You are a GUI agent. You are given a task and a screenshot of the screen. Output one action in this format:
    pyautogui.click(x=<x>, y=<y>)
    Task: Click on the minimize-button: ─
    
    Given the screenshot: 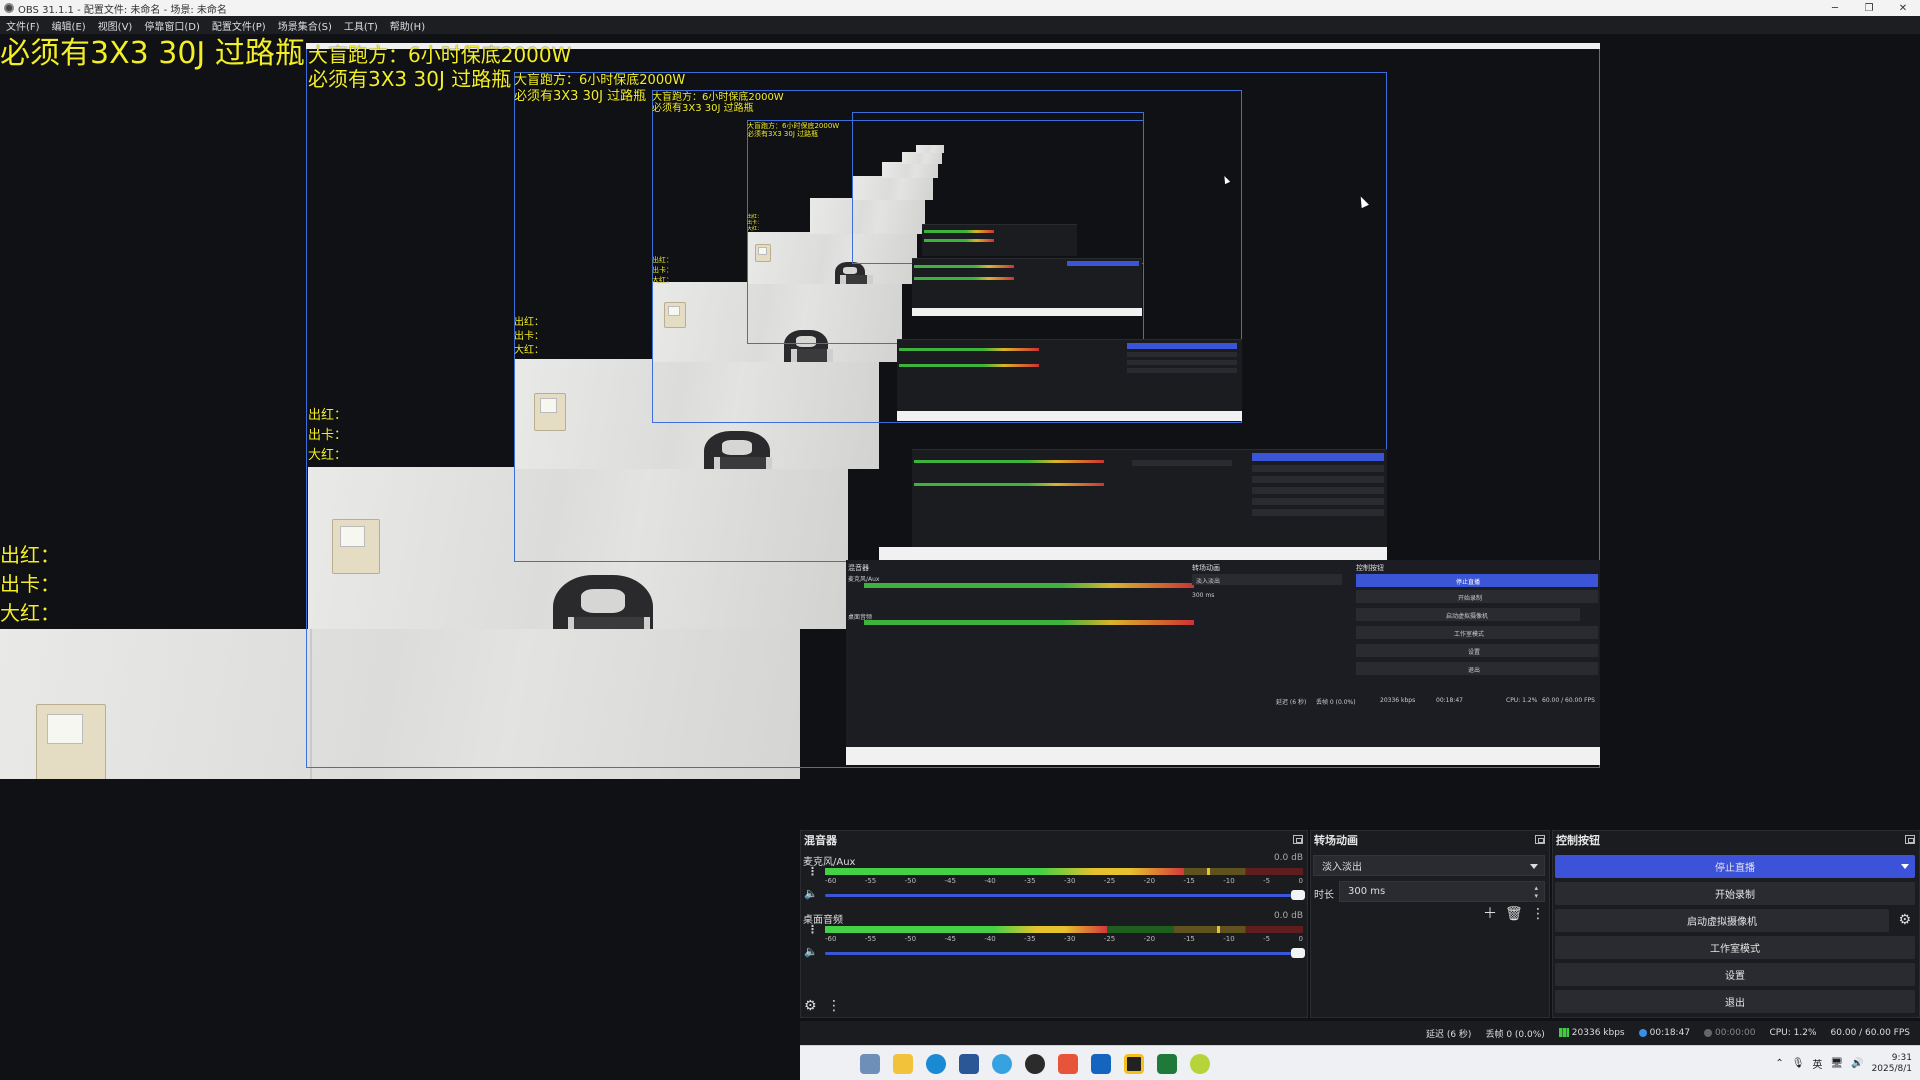 What is the action you would take?
    pyautogui.click(x=1835, y=8)
    